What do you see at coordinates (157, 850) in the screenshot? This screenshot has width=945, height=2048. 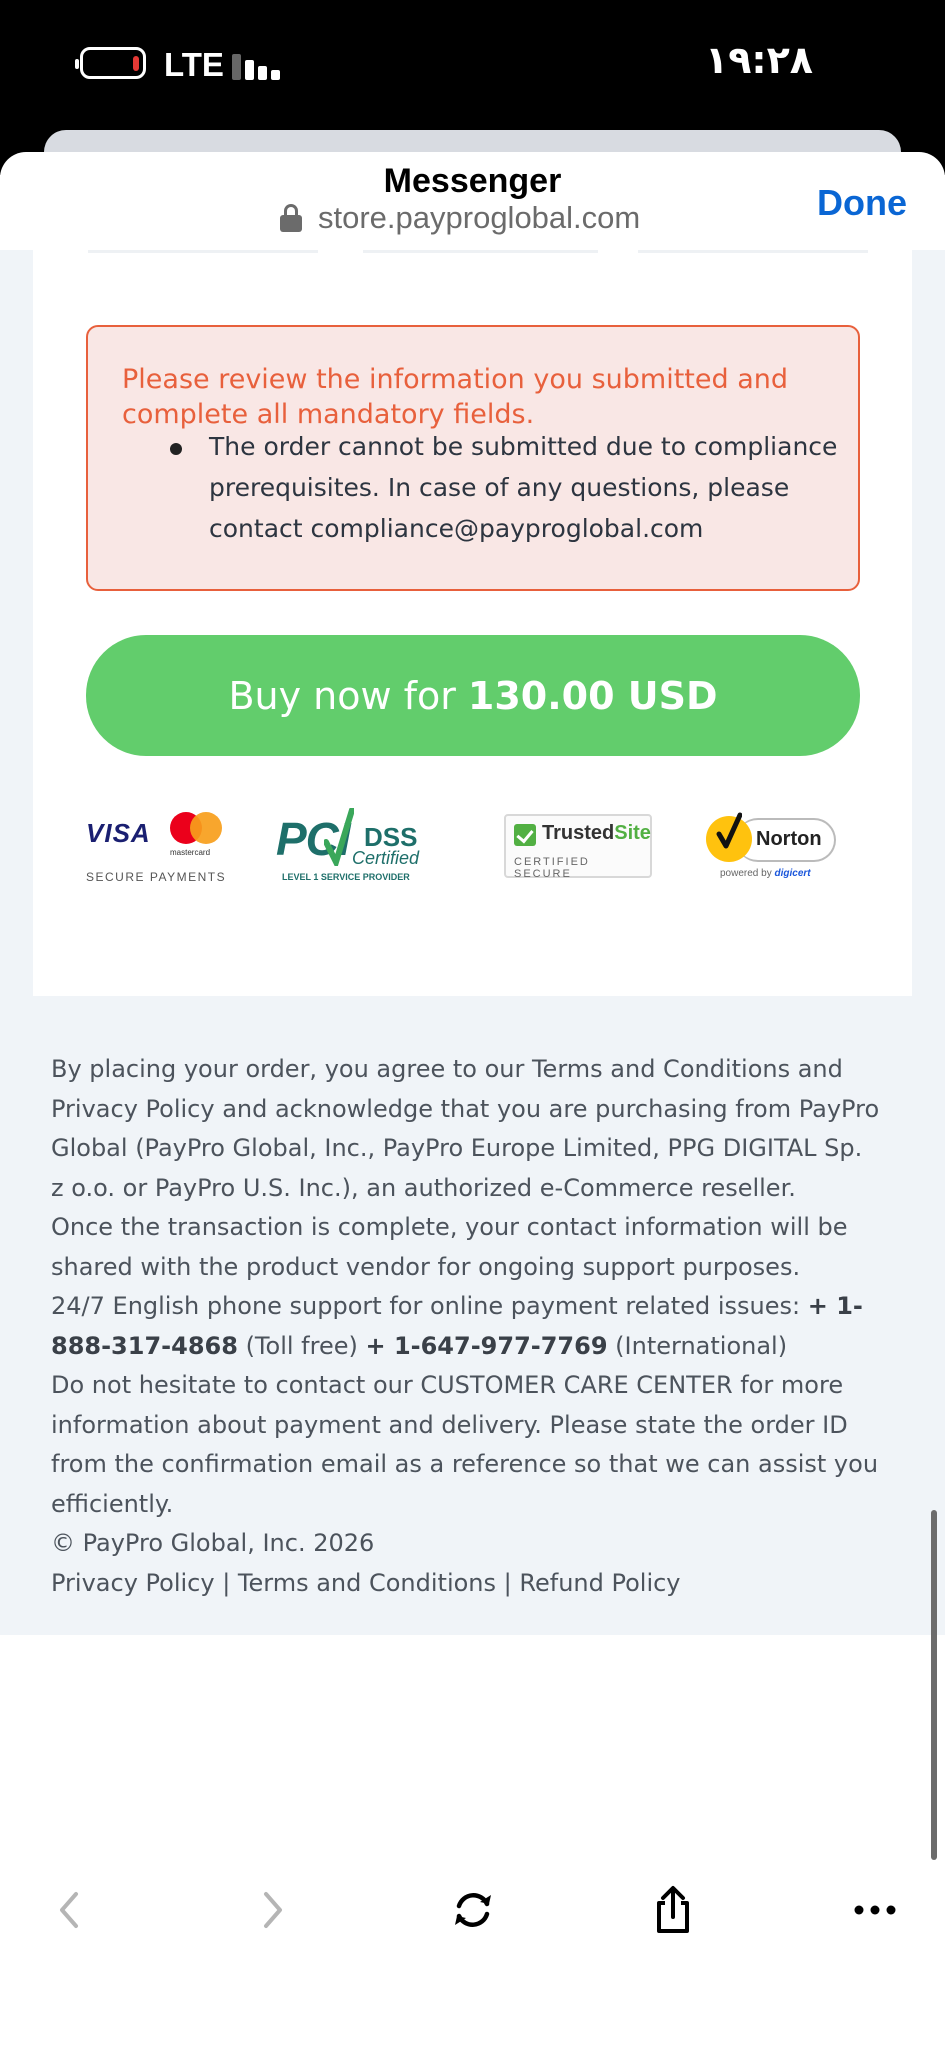 I see `visa-mastercard-badge: VISA mastercard SECURE PAYMENTS` at bounding box center [157, 850].